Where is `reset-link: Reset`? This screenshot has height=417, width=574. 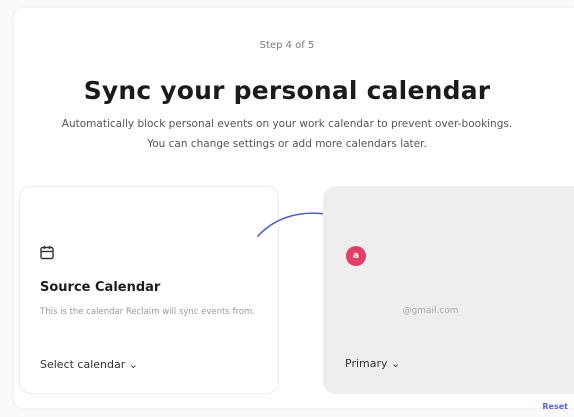
reset-link: Reset is located at coordinates (555, 406).